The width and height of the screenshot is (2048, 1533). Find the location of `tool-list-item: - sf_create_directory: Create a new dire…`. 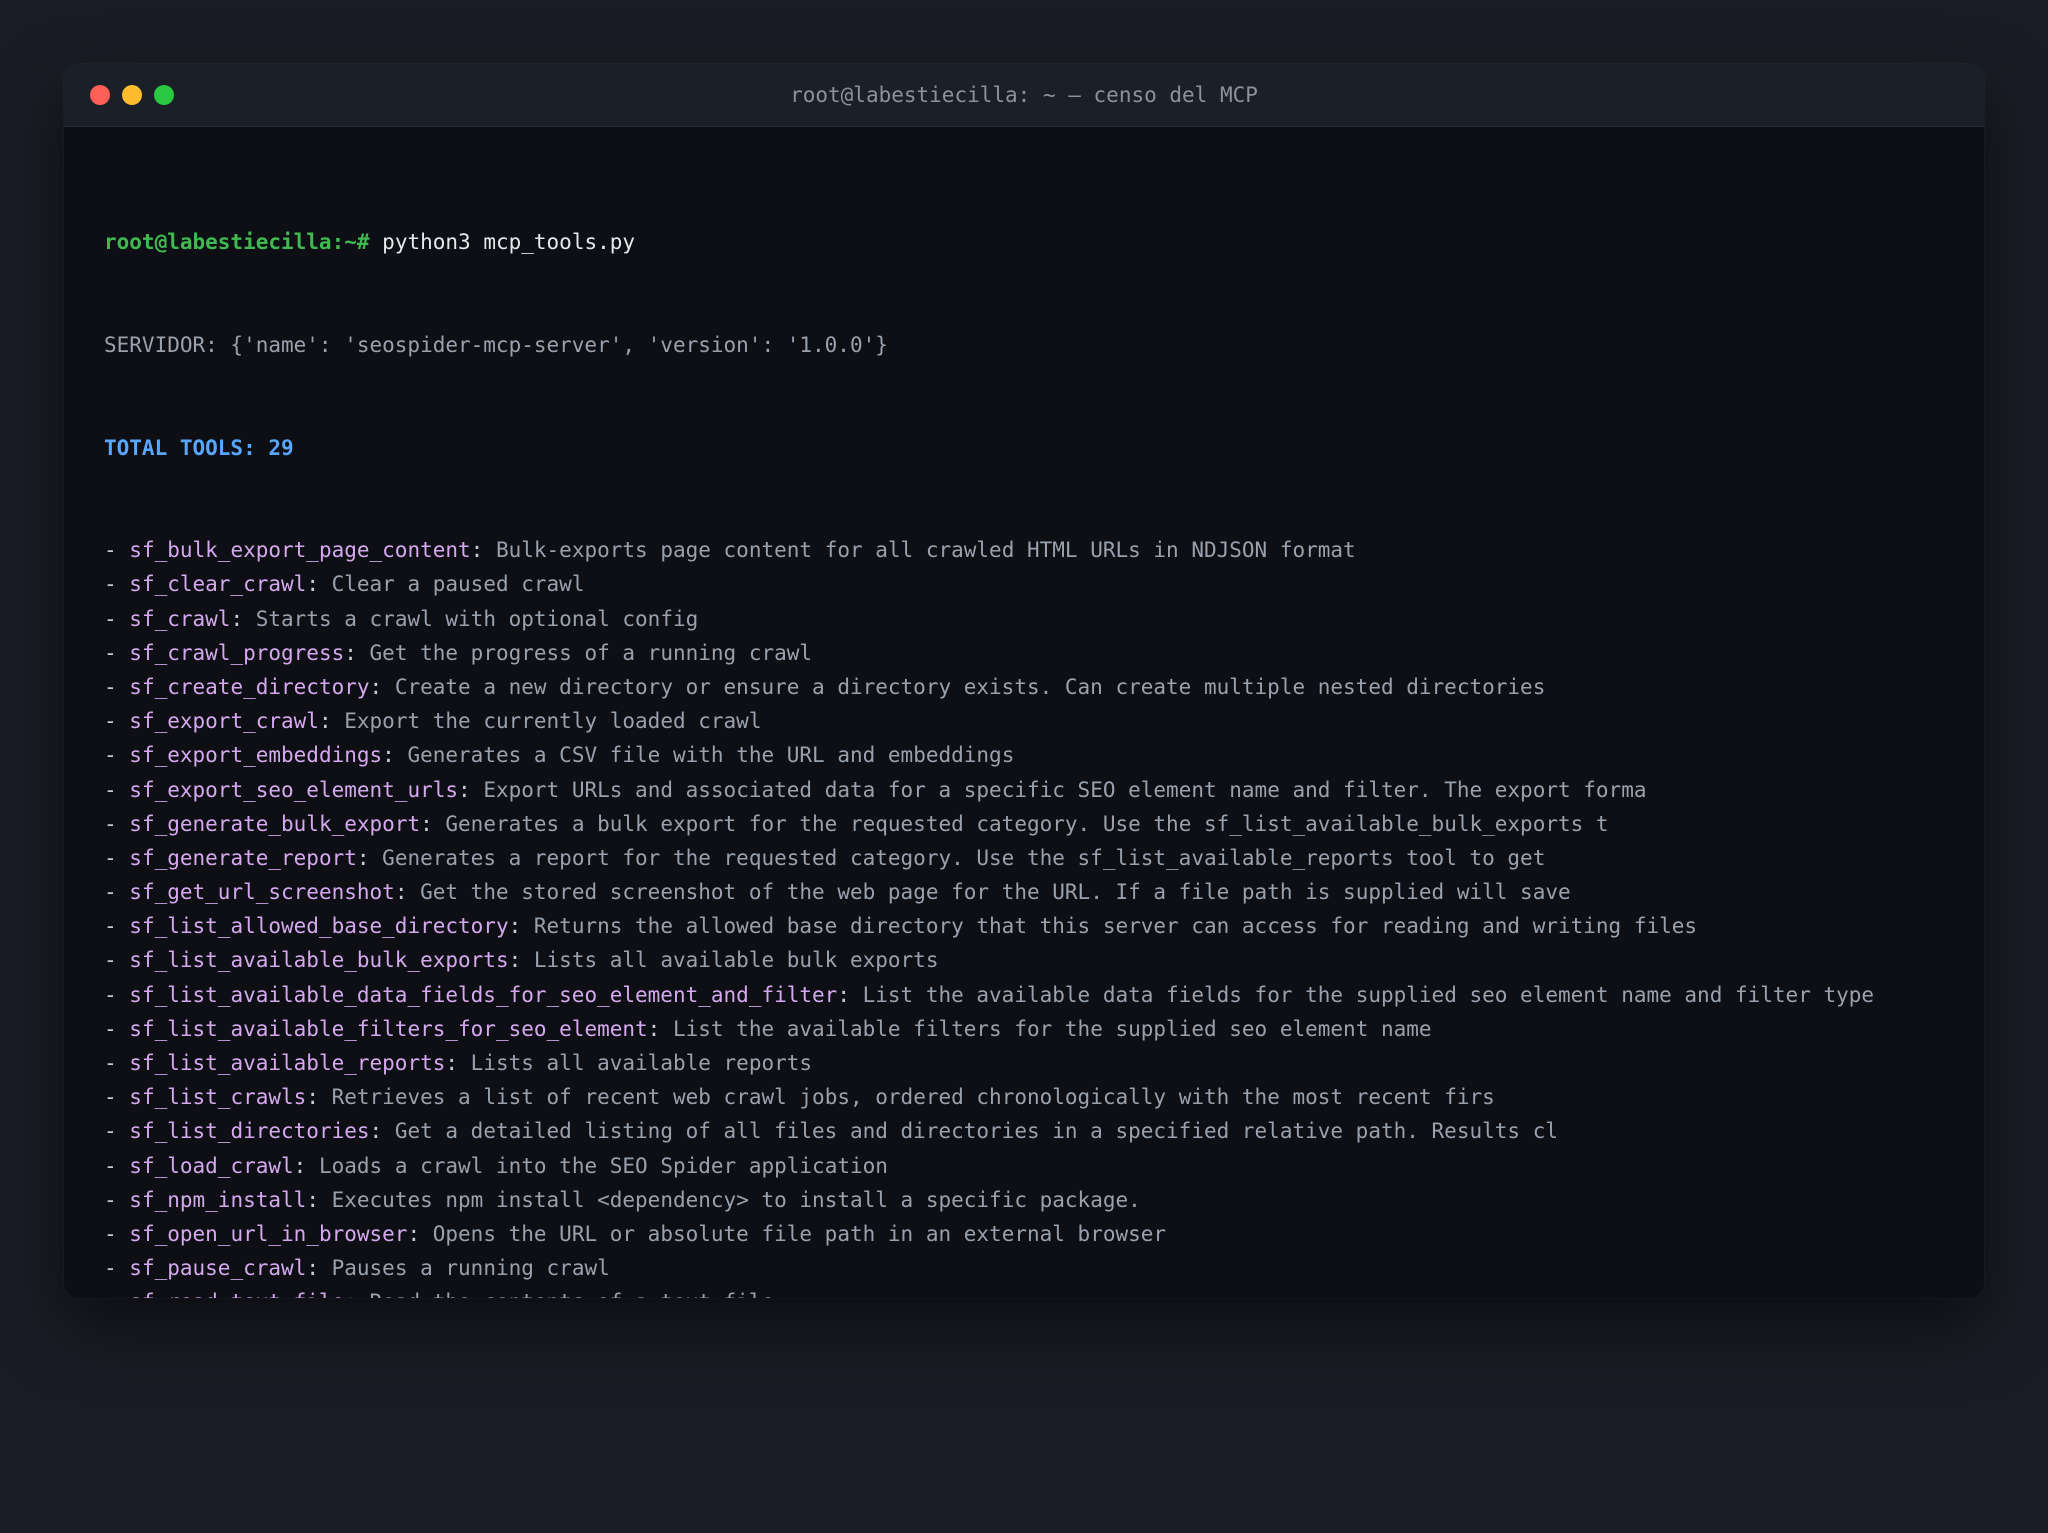

tool-list-item: - sf_create_directory: Create a new dire… is located at coordinates (1024, 687).